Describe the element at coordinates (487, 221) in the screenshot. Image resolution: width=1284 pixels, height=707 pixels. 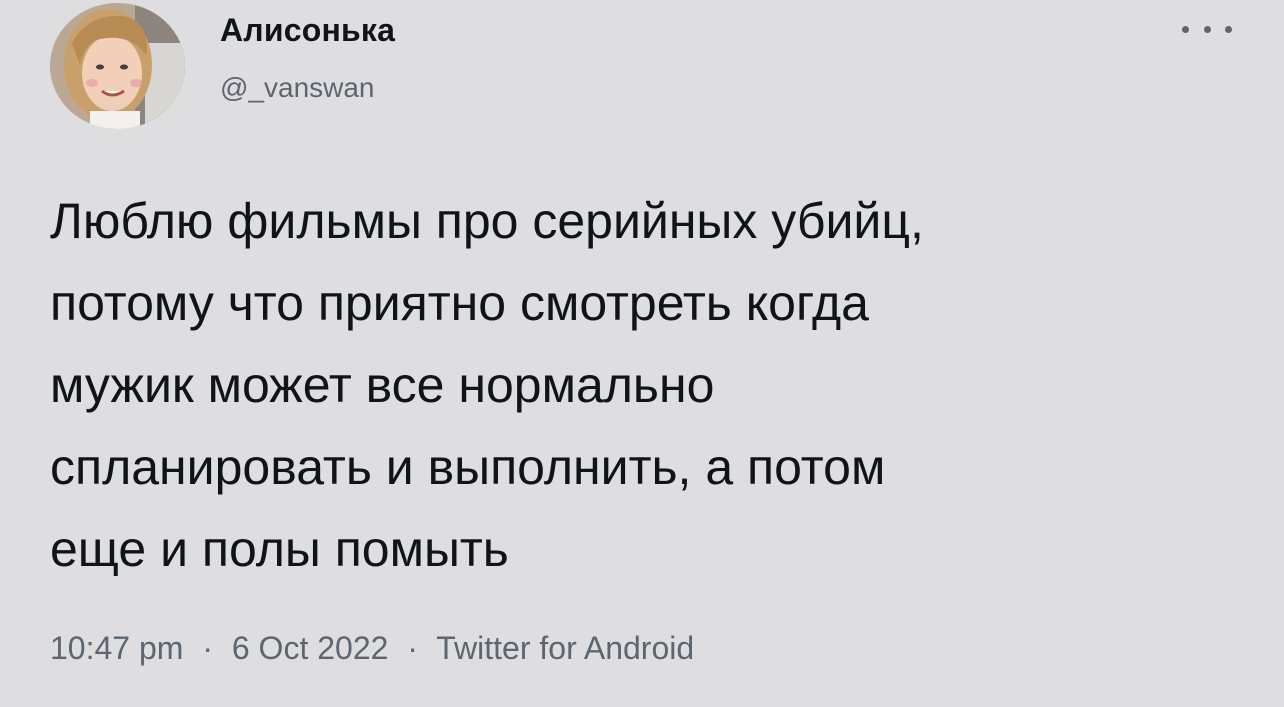
I see `tweet-text-line: Люблю фильмы про серийных убийц,` at that location.